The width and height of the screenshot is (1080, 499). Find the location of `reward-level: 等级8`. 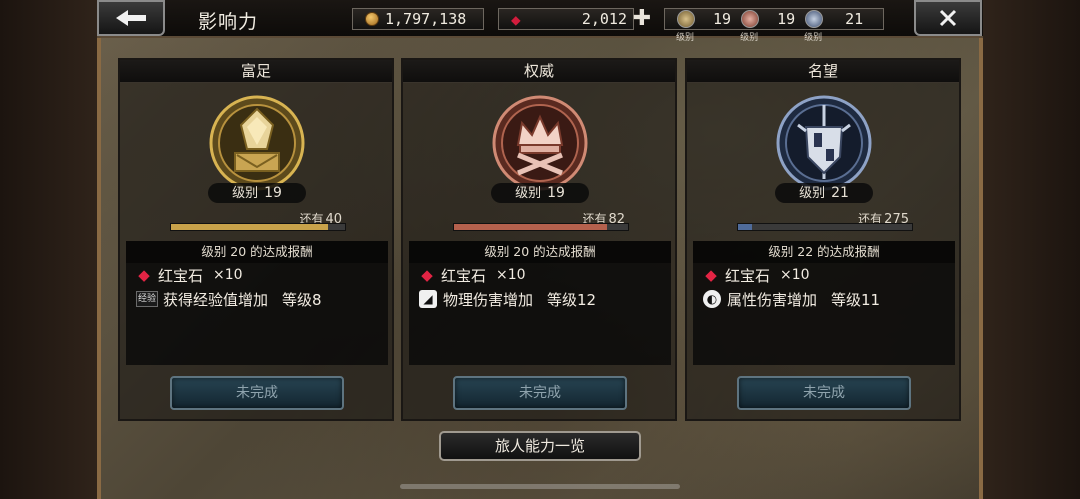

reward-level: 等级8 is located at coordinates (302, 299).